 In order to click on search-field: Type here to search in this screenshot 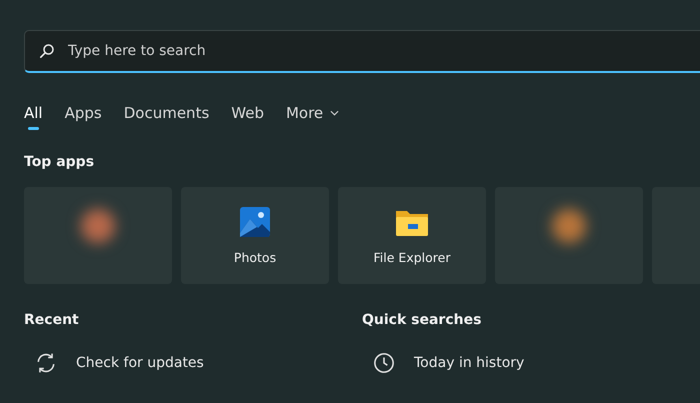, I will do `click(362, 51)`.